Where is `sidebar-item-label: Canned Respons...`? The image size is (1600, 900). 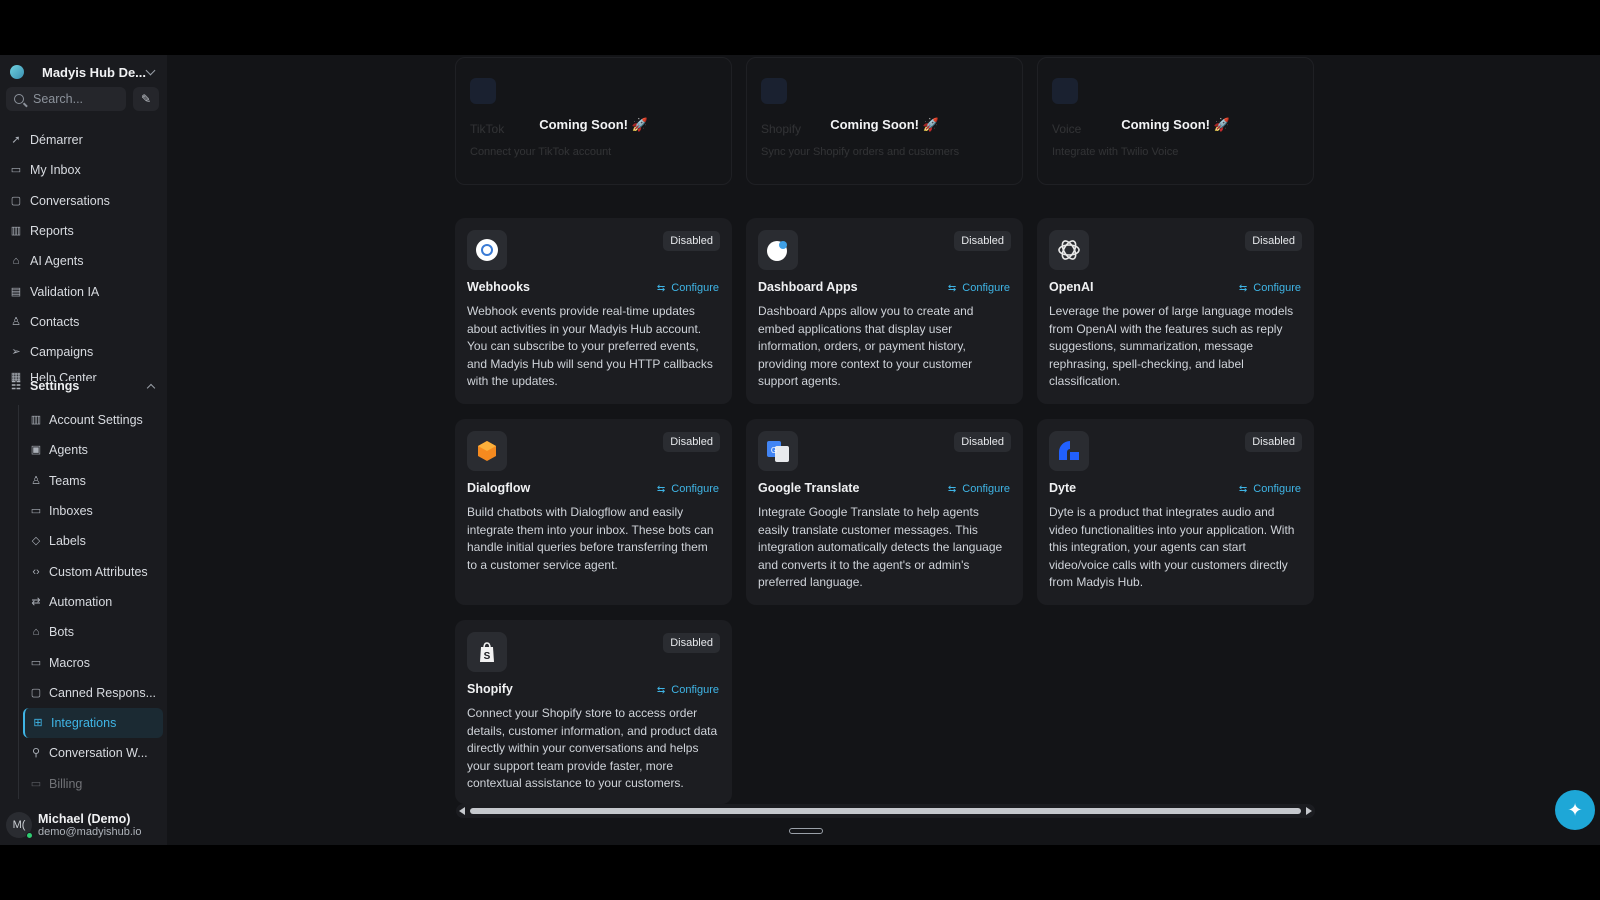
sidebar-item-label: Canned Respons... is located at coordinates (103, 692).